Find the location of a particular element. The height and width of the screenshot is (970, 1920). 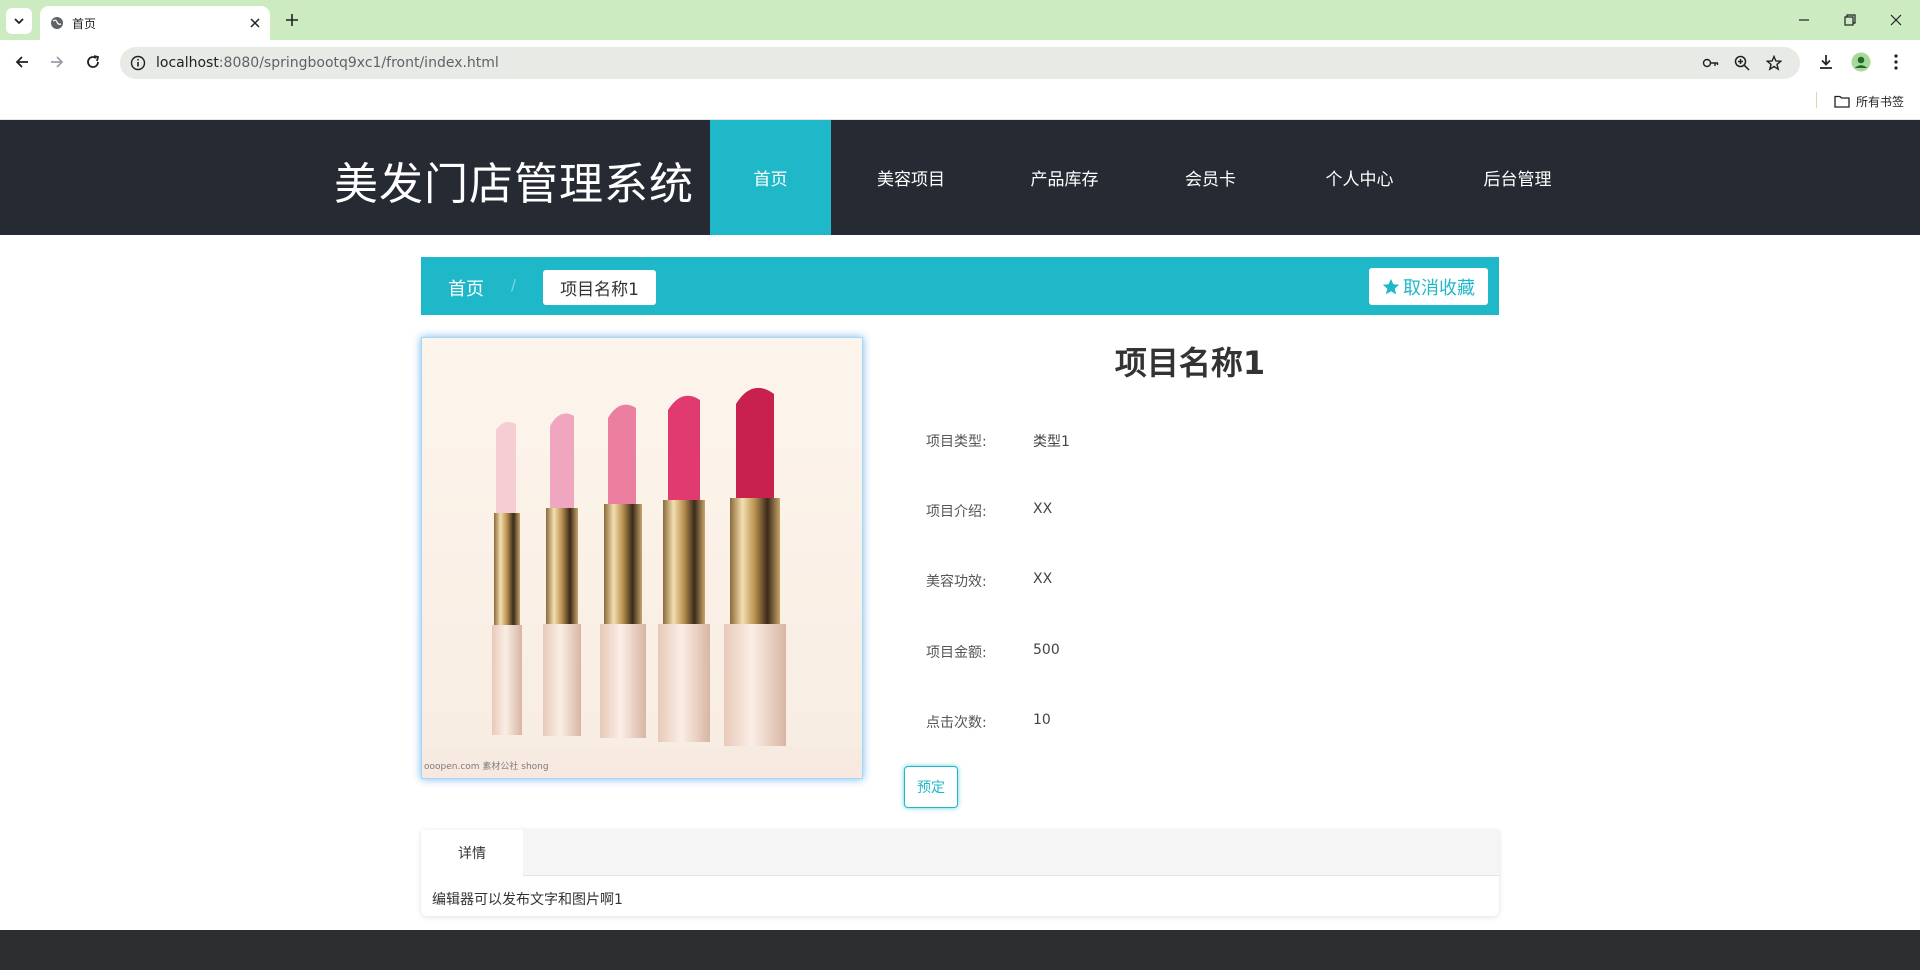

breadcrumb-home-link: 首页 is located at coordinates (466, 288).